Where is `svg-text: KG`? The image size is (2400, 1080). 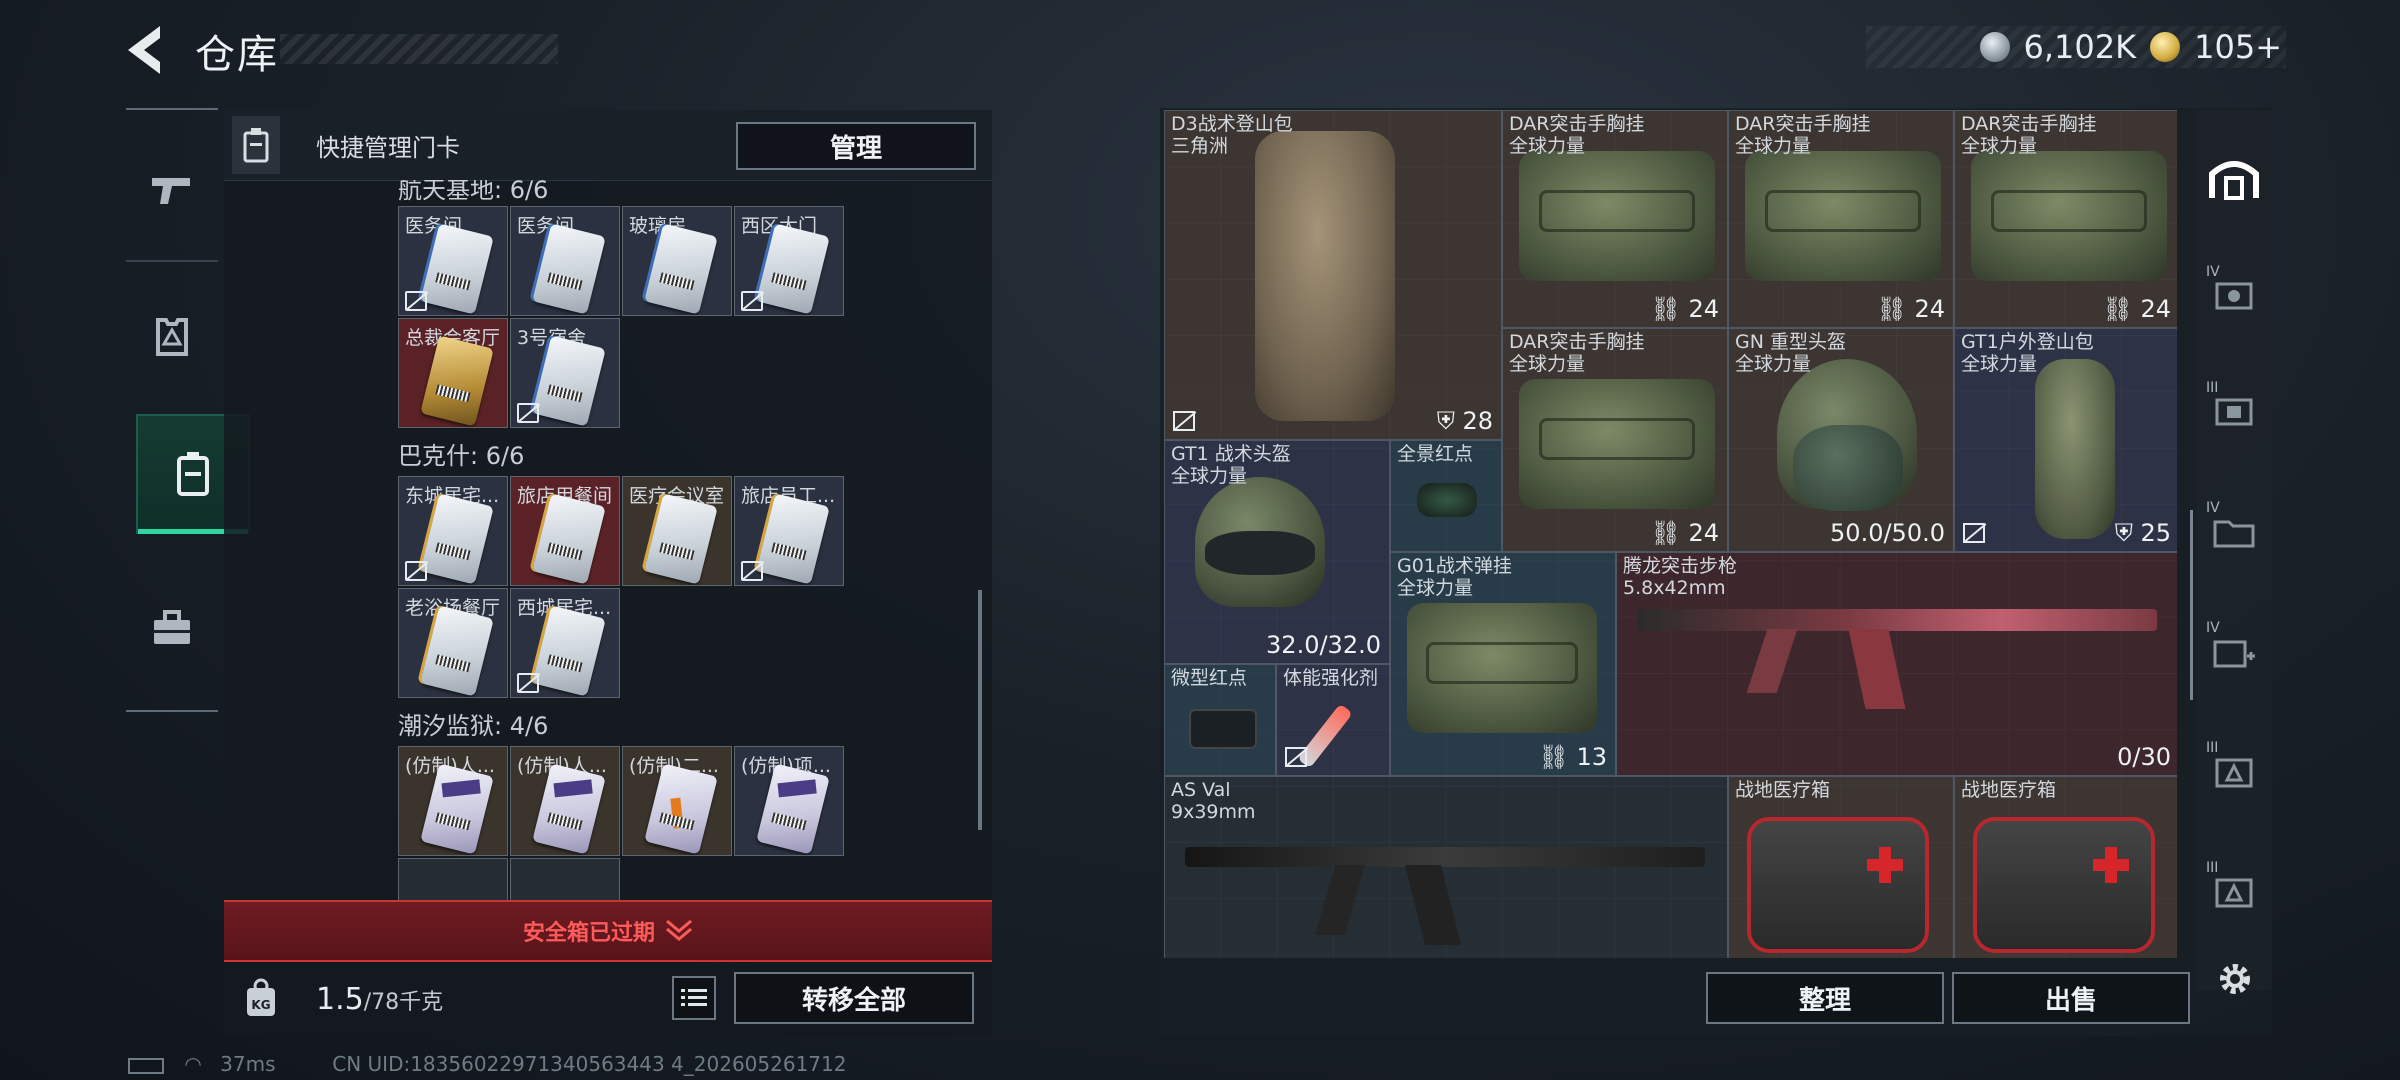 svg-text: KG is located at coordinates (260, 1005).